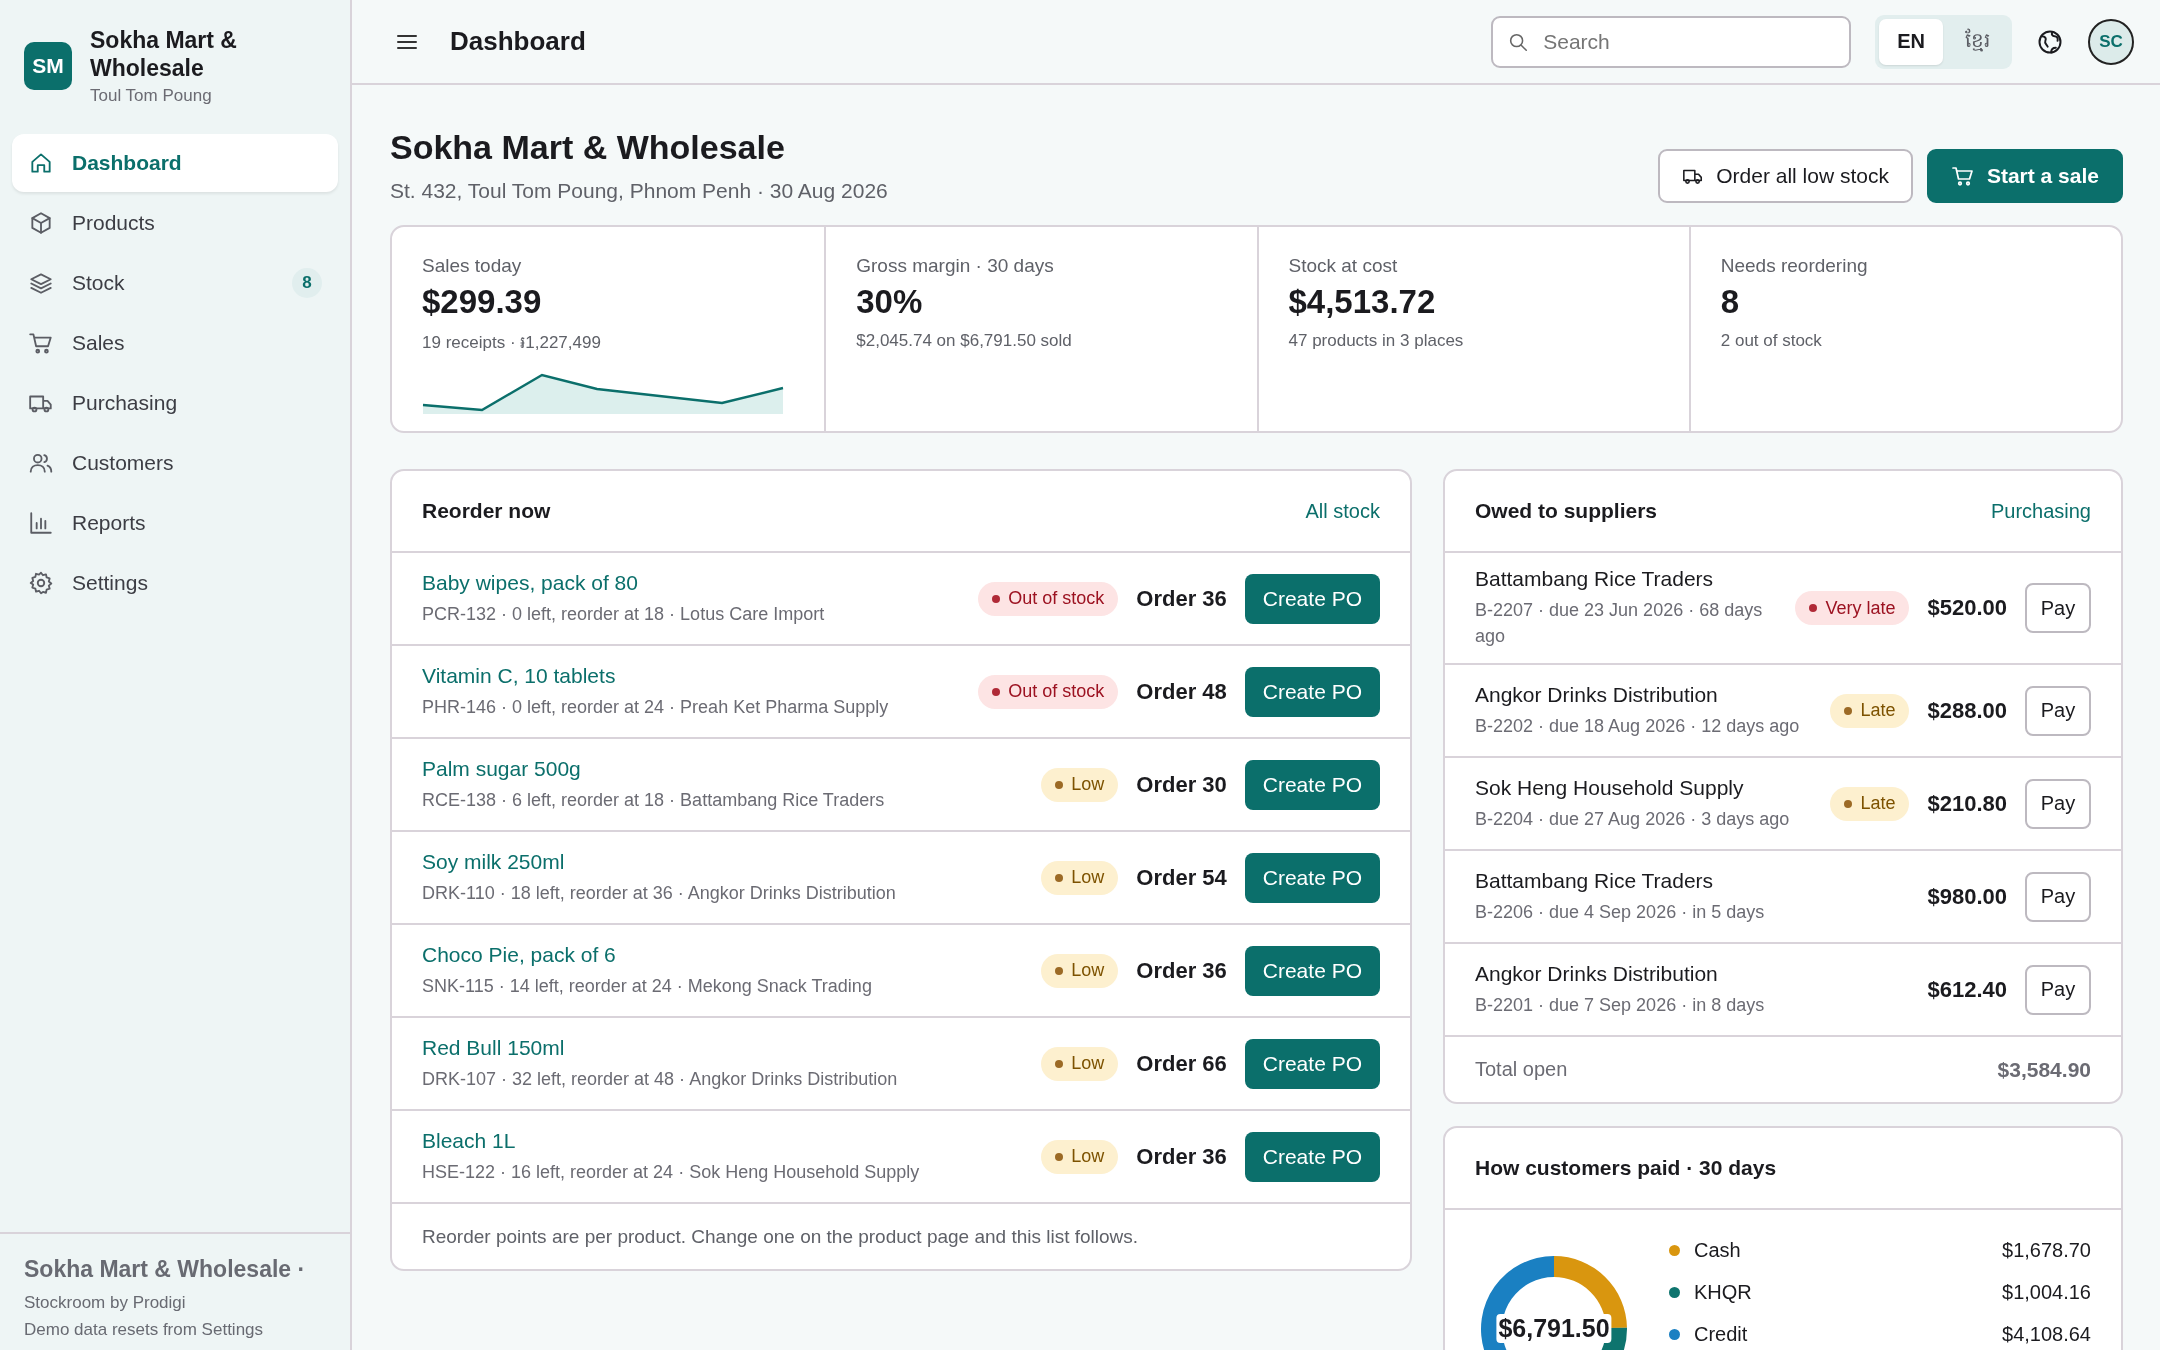  Describe the element at coordinates (1342, 511) in the screenshot. I see `all-stock-link: All stock` at that location.